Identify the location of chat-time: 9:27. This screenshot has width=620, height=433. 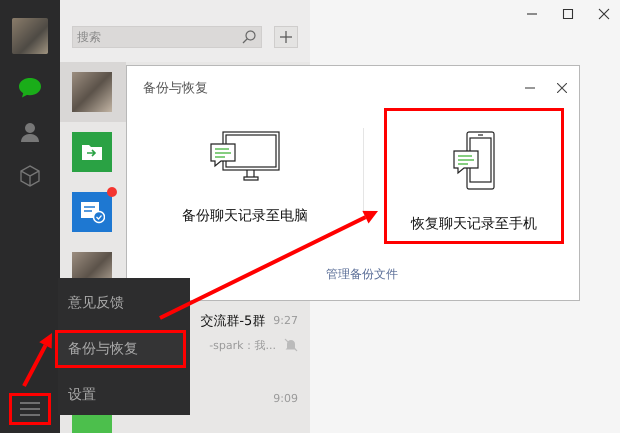
(285, 320).